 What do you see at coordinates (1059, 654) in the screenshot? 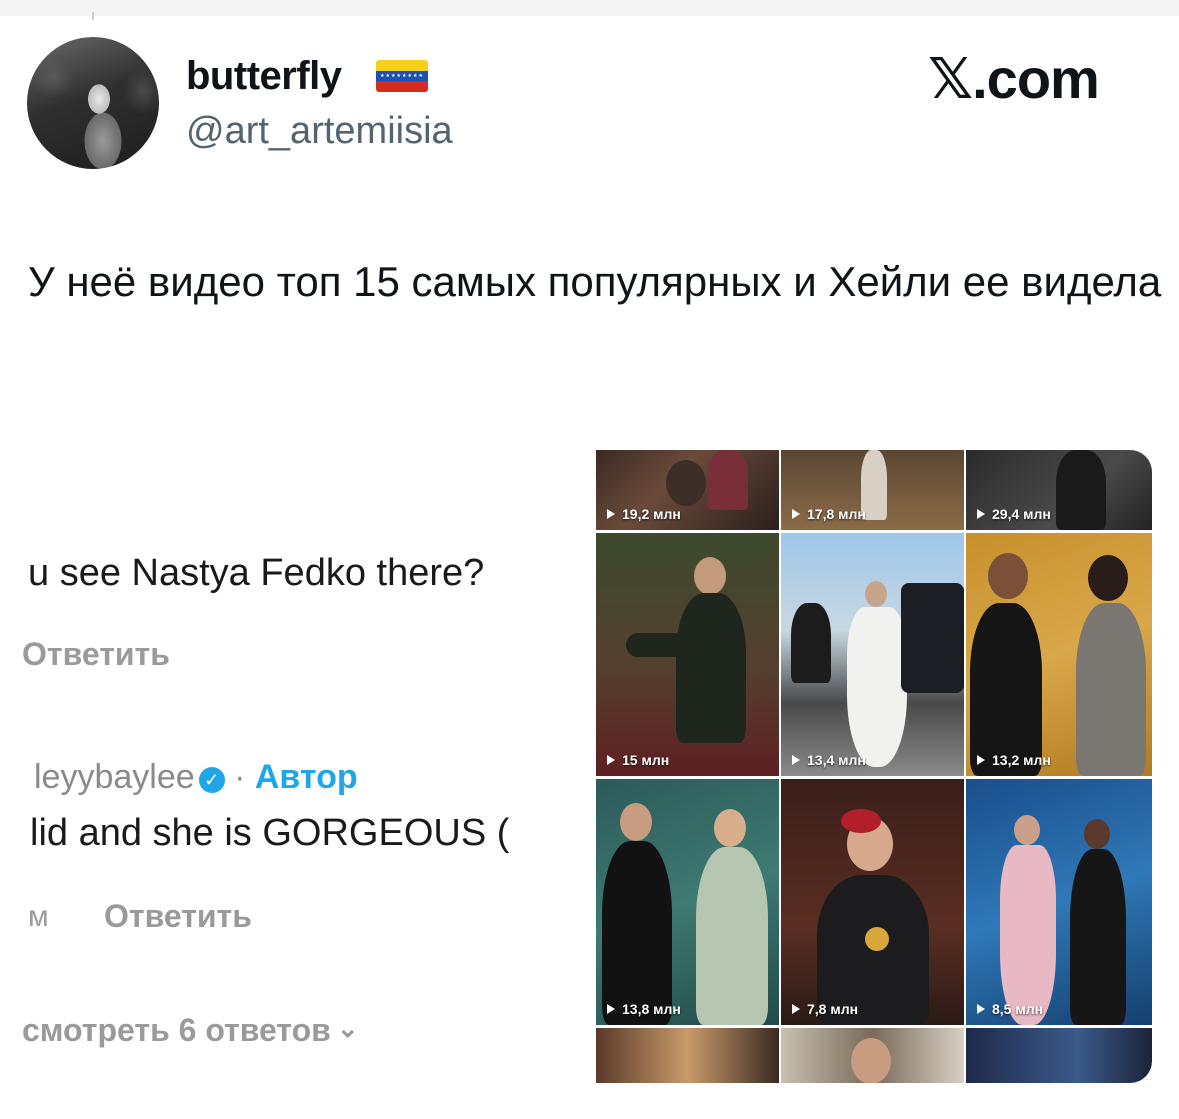
I see `video-thumb: 13,2 млн` at bounding box center [1059, 654].